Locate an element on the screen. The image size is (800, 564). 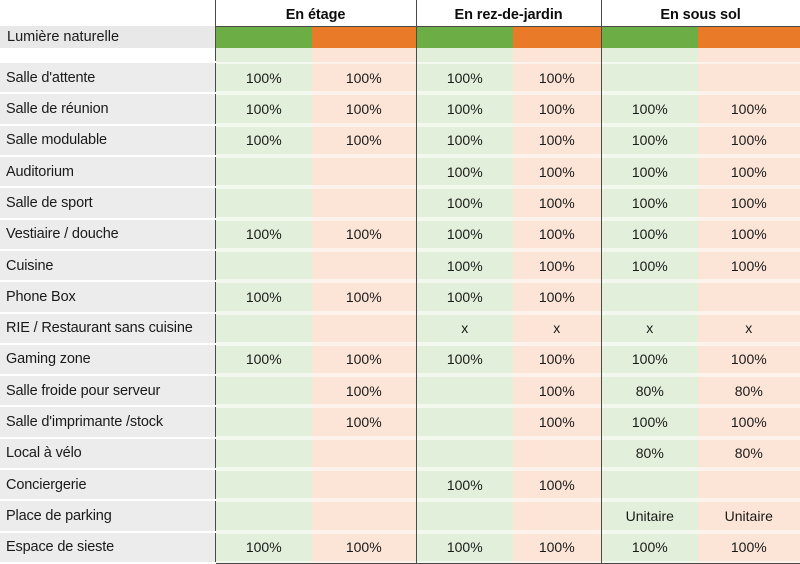
band-swatch-green-sous-sol is located at coordinates (649, 36).